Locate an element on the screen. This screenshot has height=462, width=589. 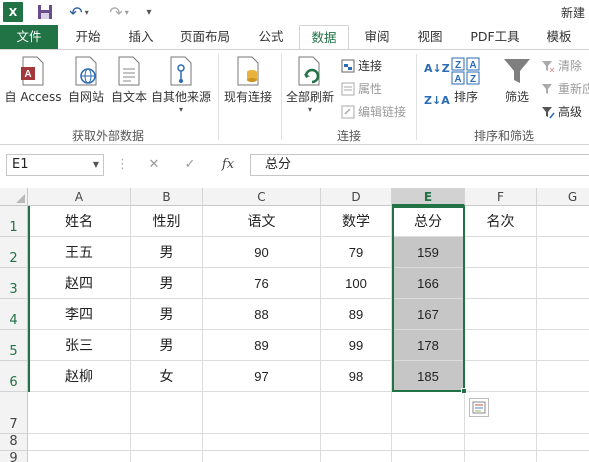
confirm-entry-icon: ✓ is located at coordinates (190, 165).